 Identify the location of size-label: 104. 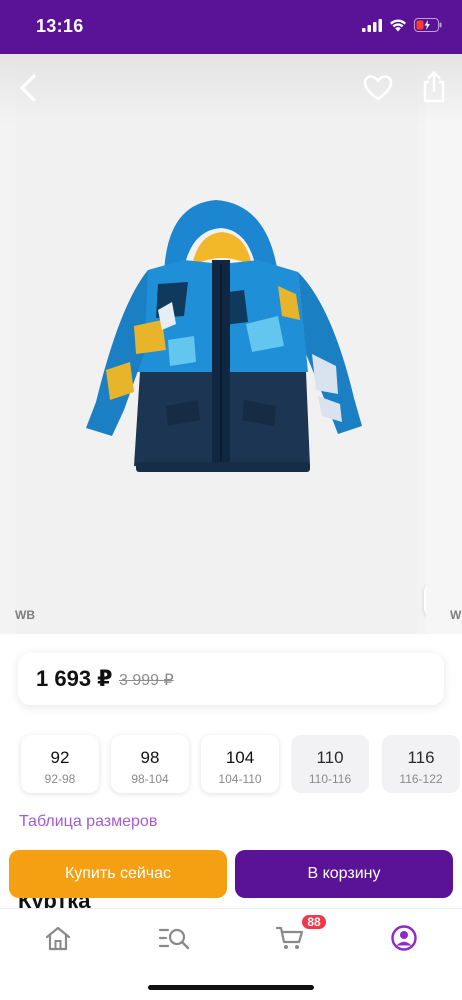
(240, 757).